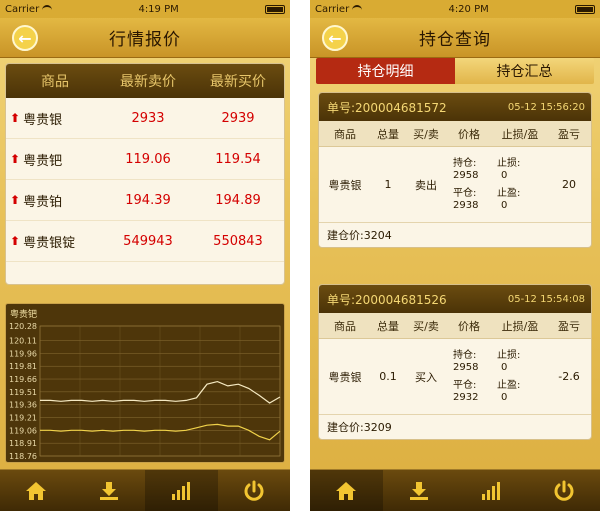  Describe the element at coordinates (524, 71) in the screenshot. I see `tab-position-summary: 持仓汇总` at that location.